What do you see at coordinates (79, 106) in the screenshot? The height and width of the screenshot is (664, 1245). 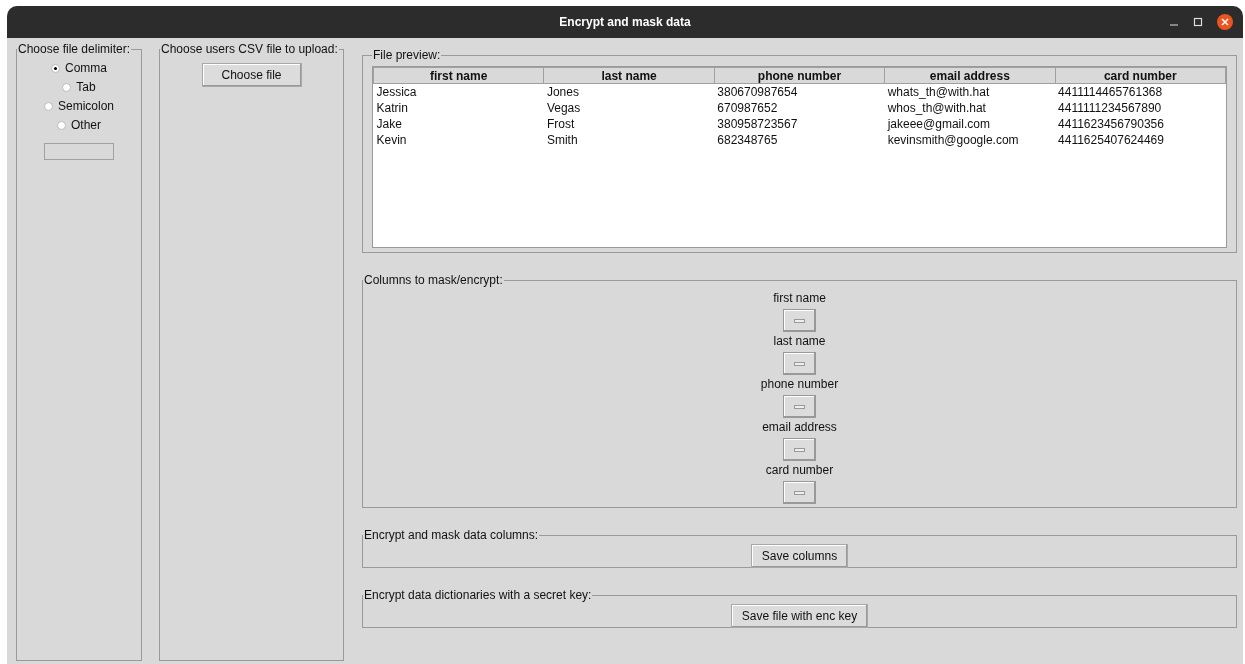 I see `delimiter-radio: Semicolon` at bounding box center [79, 106].